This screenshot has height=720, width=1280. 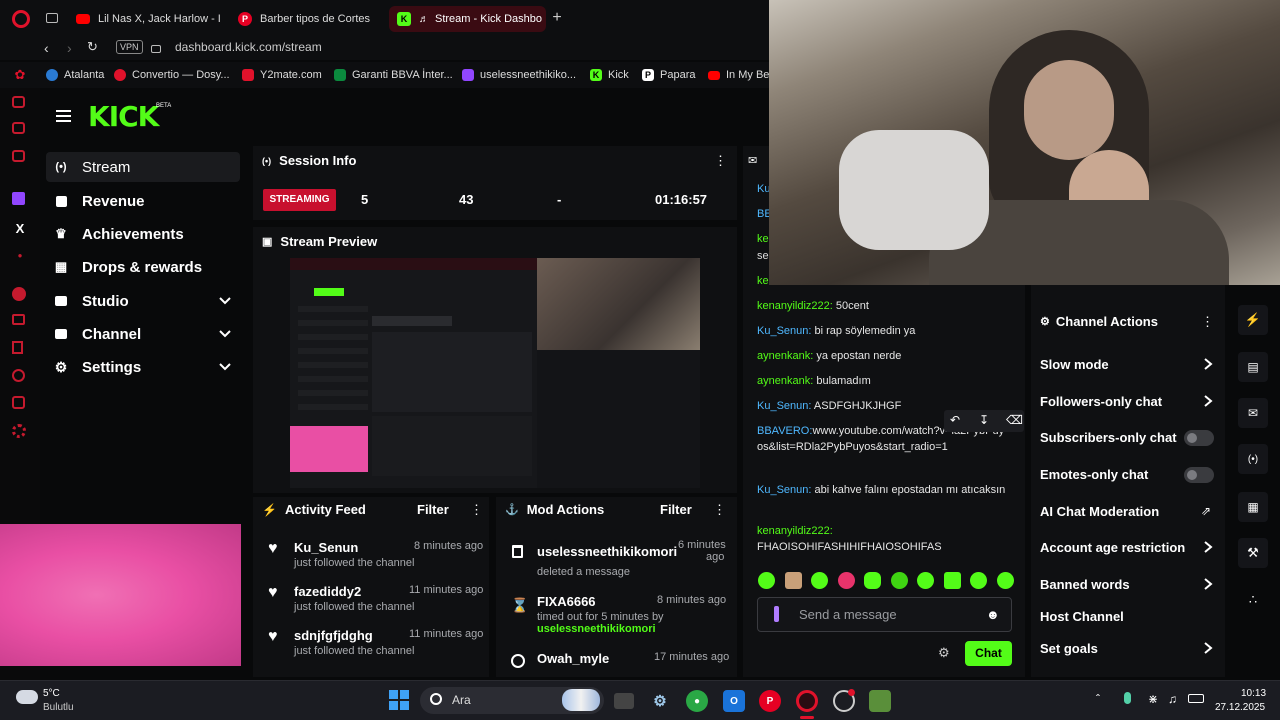 I want to click on nav-achievements: ♛ Achievements, so click(x=143, y=234).